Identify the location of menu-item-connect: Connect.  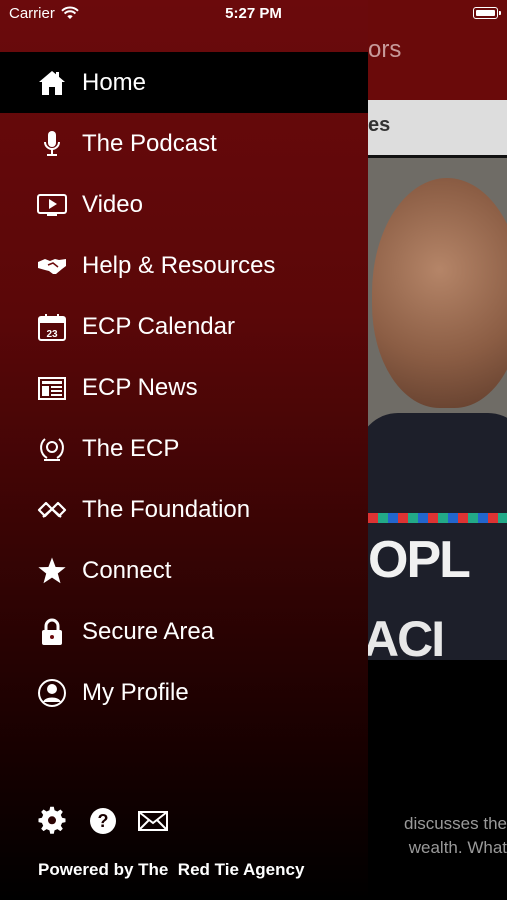
(184, 570).